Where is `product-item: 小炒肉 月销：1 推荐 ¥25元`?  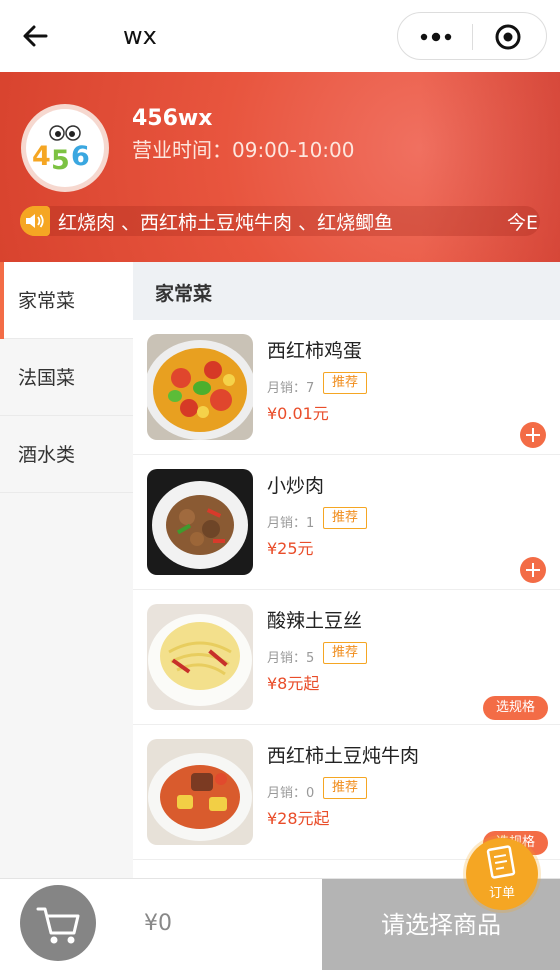
product-item: 小炒肉 月销：1 推荐 ¥25元 is located at coordinates (346, 522).